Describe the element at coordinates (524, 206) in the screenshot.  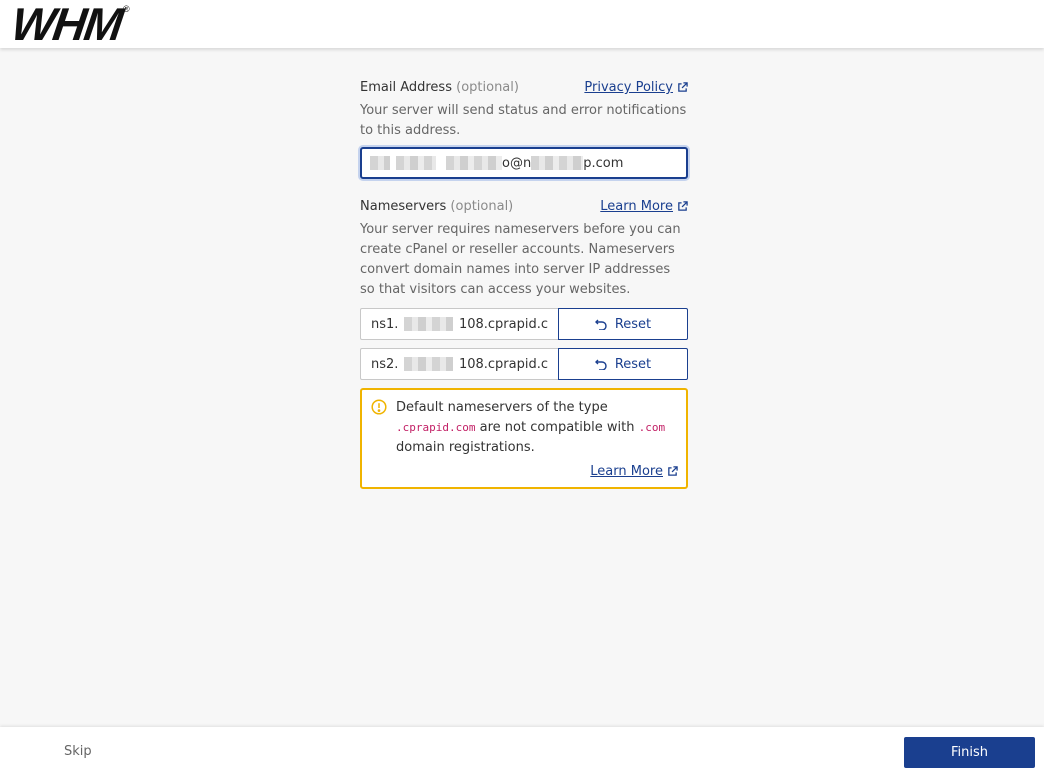
I see `nameservers-header: Nameservers (optional) Learn More` at that location.